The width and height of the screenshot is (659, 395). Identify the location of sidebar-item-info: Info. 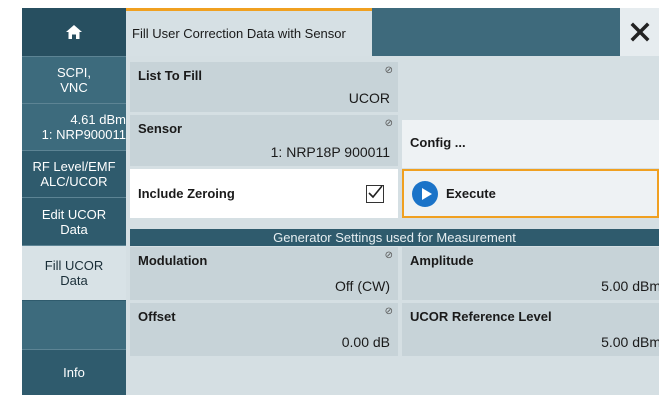
(74, 372).